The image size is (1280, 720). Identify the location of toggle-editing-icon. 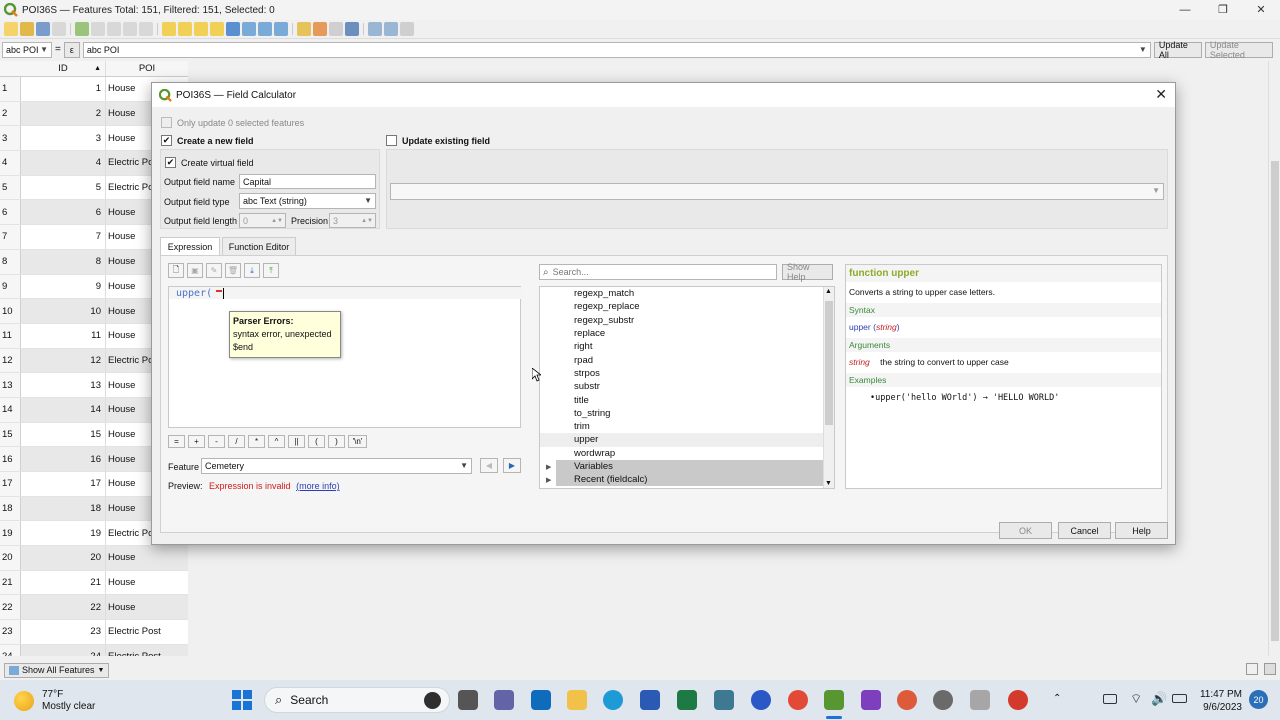
(11, 29).